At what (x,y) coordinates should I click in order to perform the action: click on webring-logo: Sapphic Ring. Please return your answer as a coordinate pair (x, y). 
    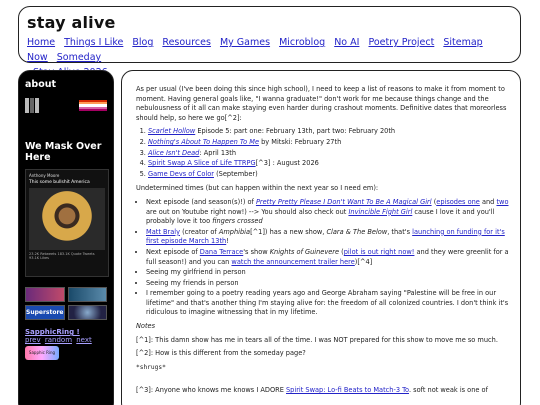
    Looking at the image, I should click on (42, 353).